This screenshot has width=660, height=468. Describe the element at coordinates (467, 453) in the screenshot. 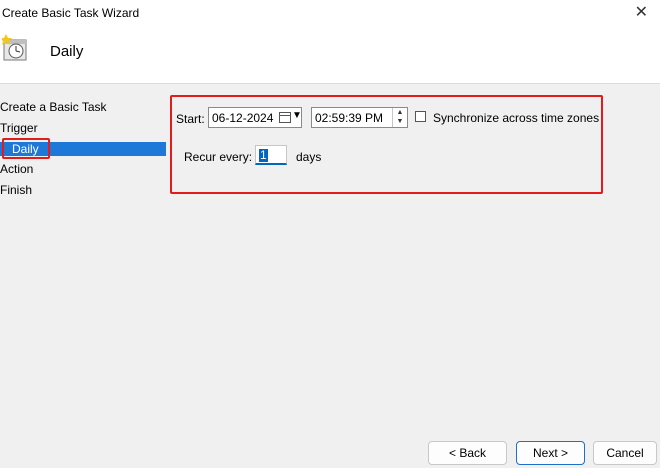

I see `back-button: < Back` at that location.